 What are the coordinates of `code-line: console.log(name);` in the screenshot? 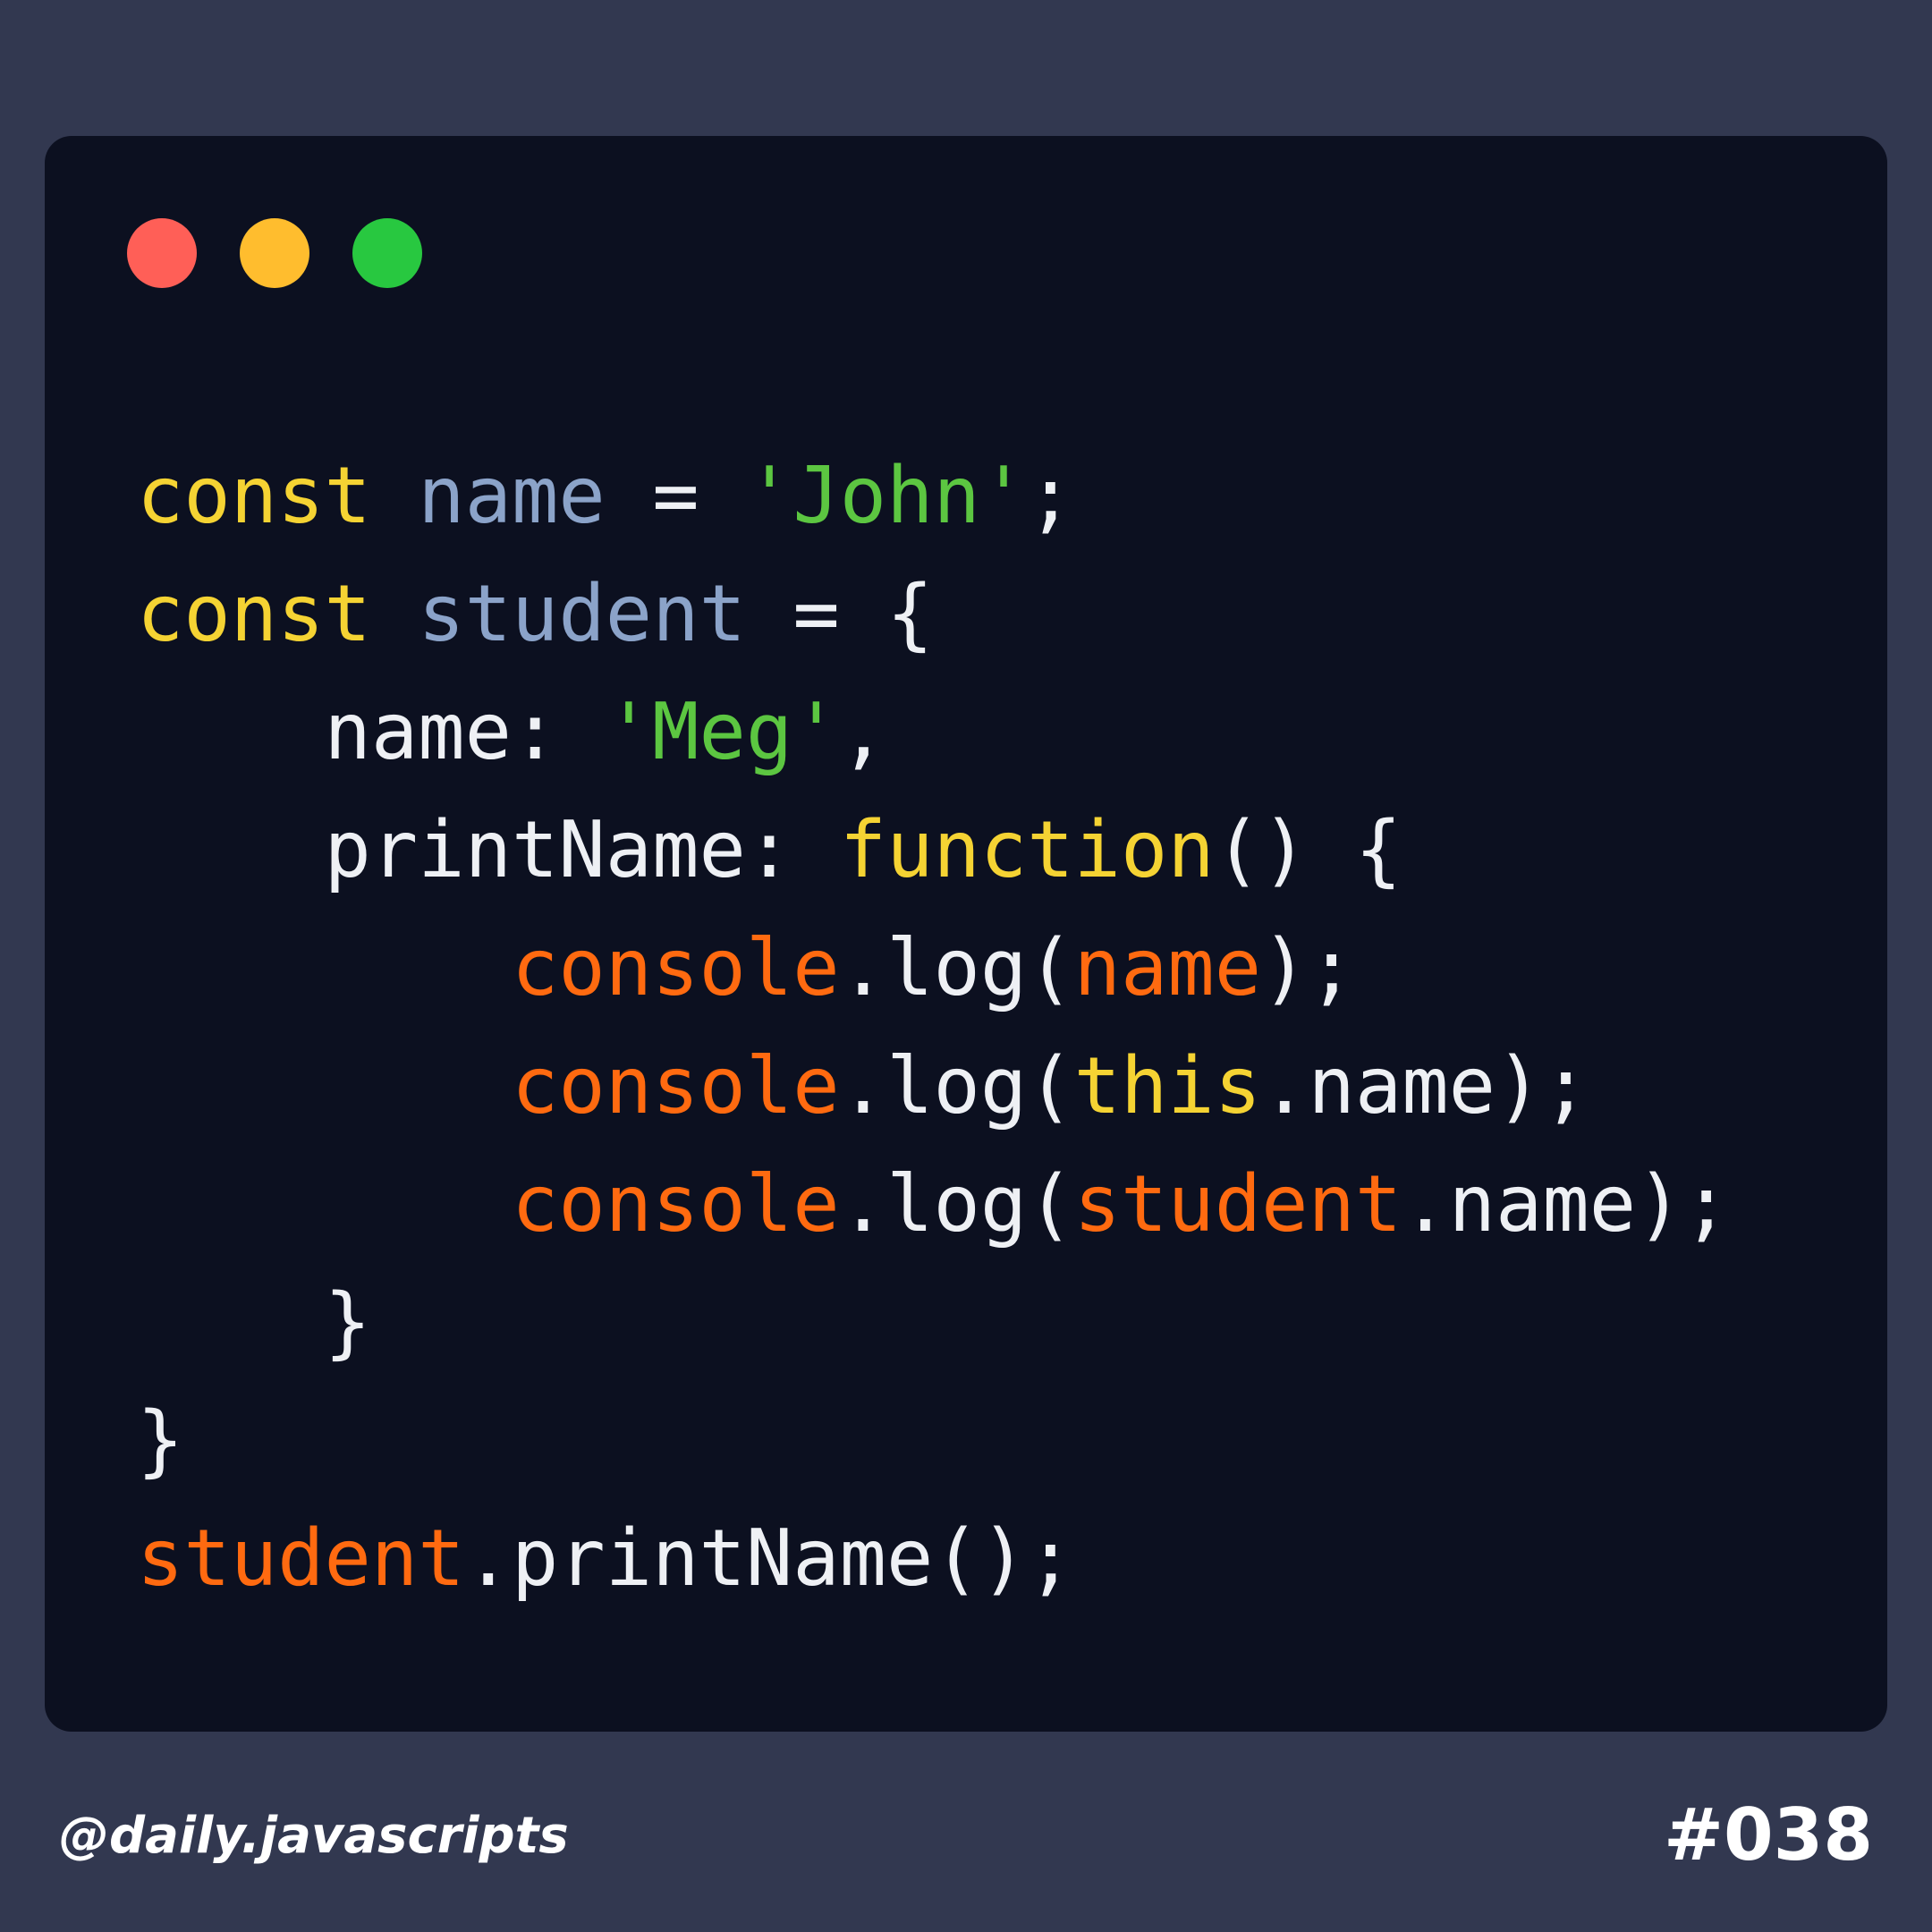 It's located at (933, 968).